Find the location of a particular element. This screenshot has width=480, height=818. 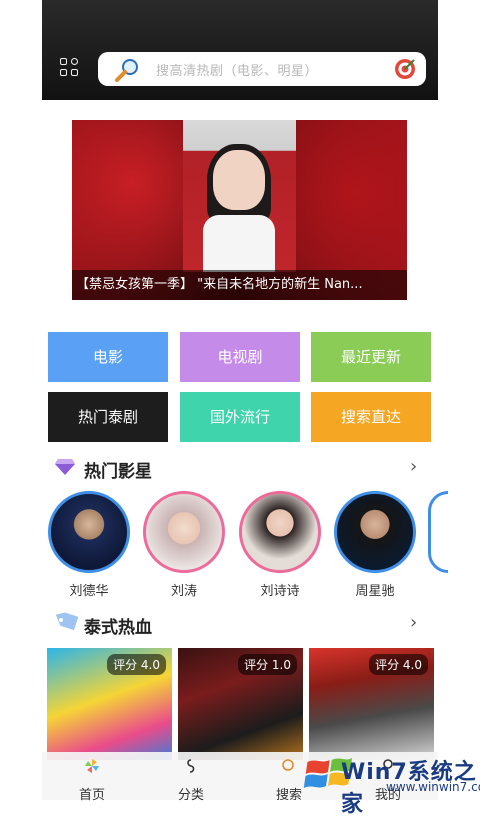

category-tab-icon is located at coordinates (191, 766).